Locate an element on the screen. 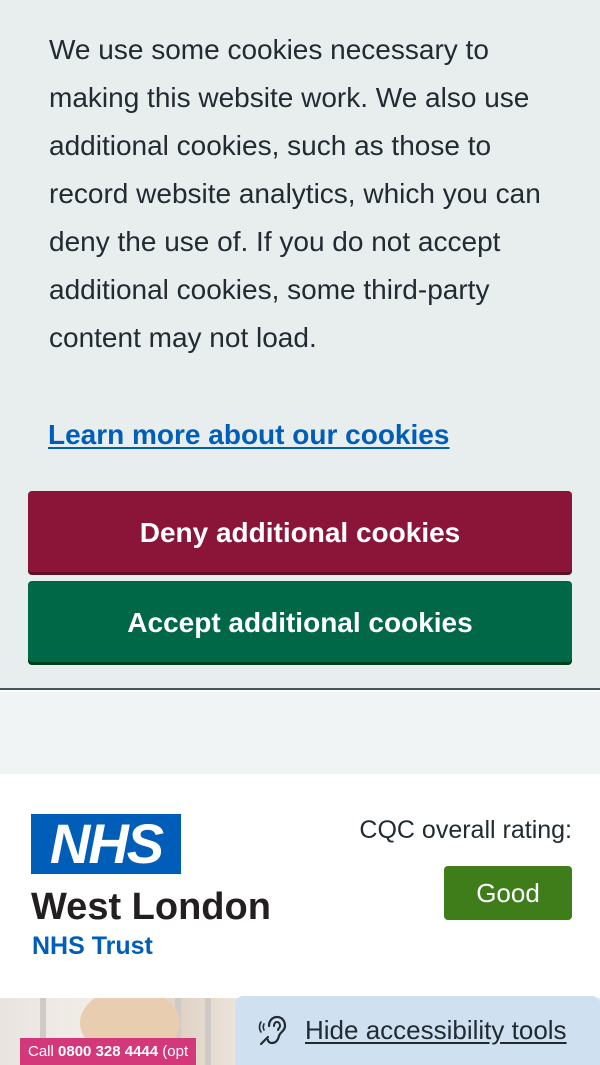 The width and height of the screenshot is (600, 1065). org-name: West London is located at coordinates (151, 907).